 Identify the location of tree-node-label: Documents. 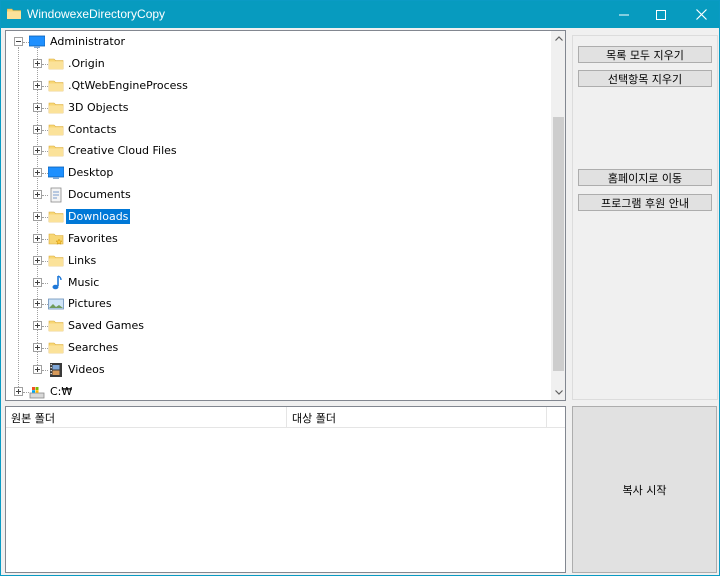
(99, 194).